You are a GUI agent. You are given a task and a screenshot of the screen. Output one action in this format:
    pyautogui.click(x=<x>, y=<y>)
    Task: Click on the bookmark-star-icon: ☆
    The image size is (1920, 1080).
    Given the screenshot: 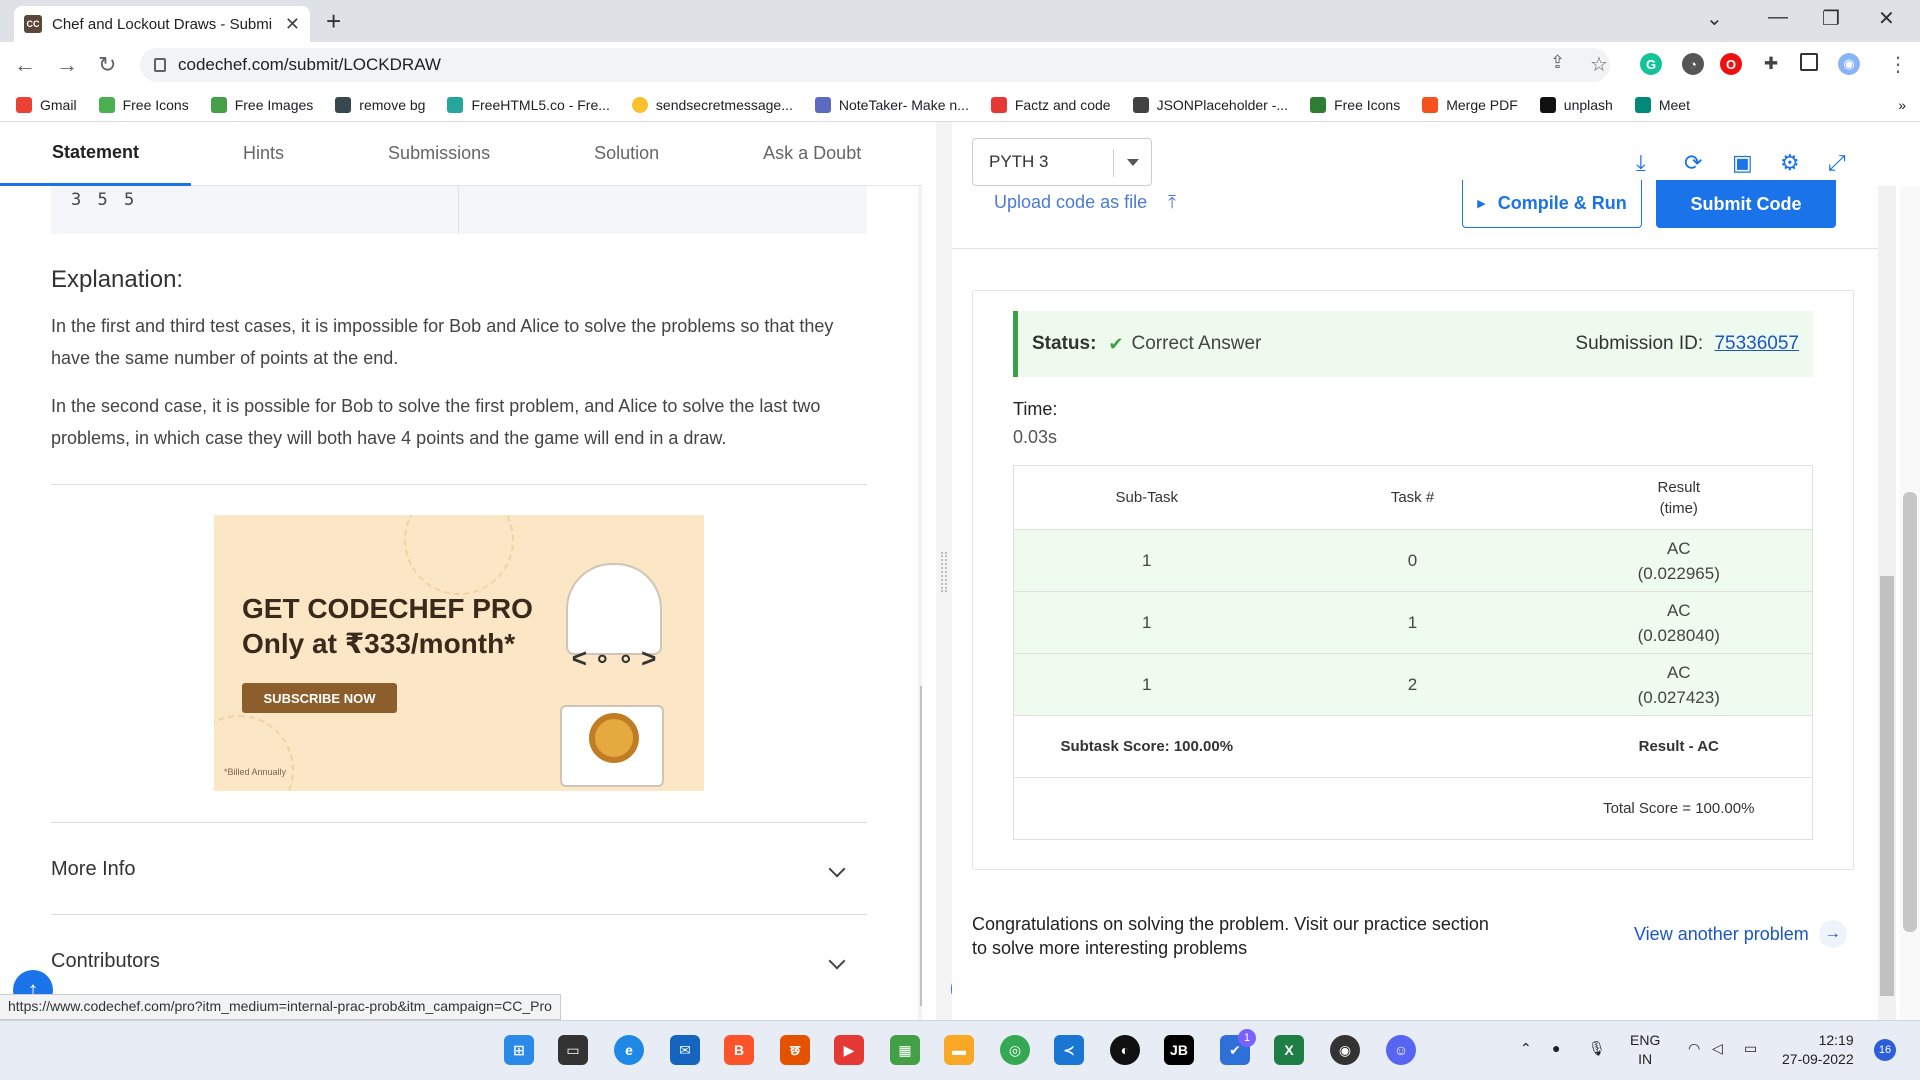 What is the action you would take?
    pyautogui.click(x=1599, y=64)
    